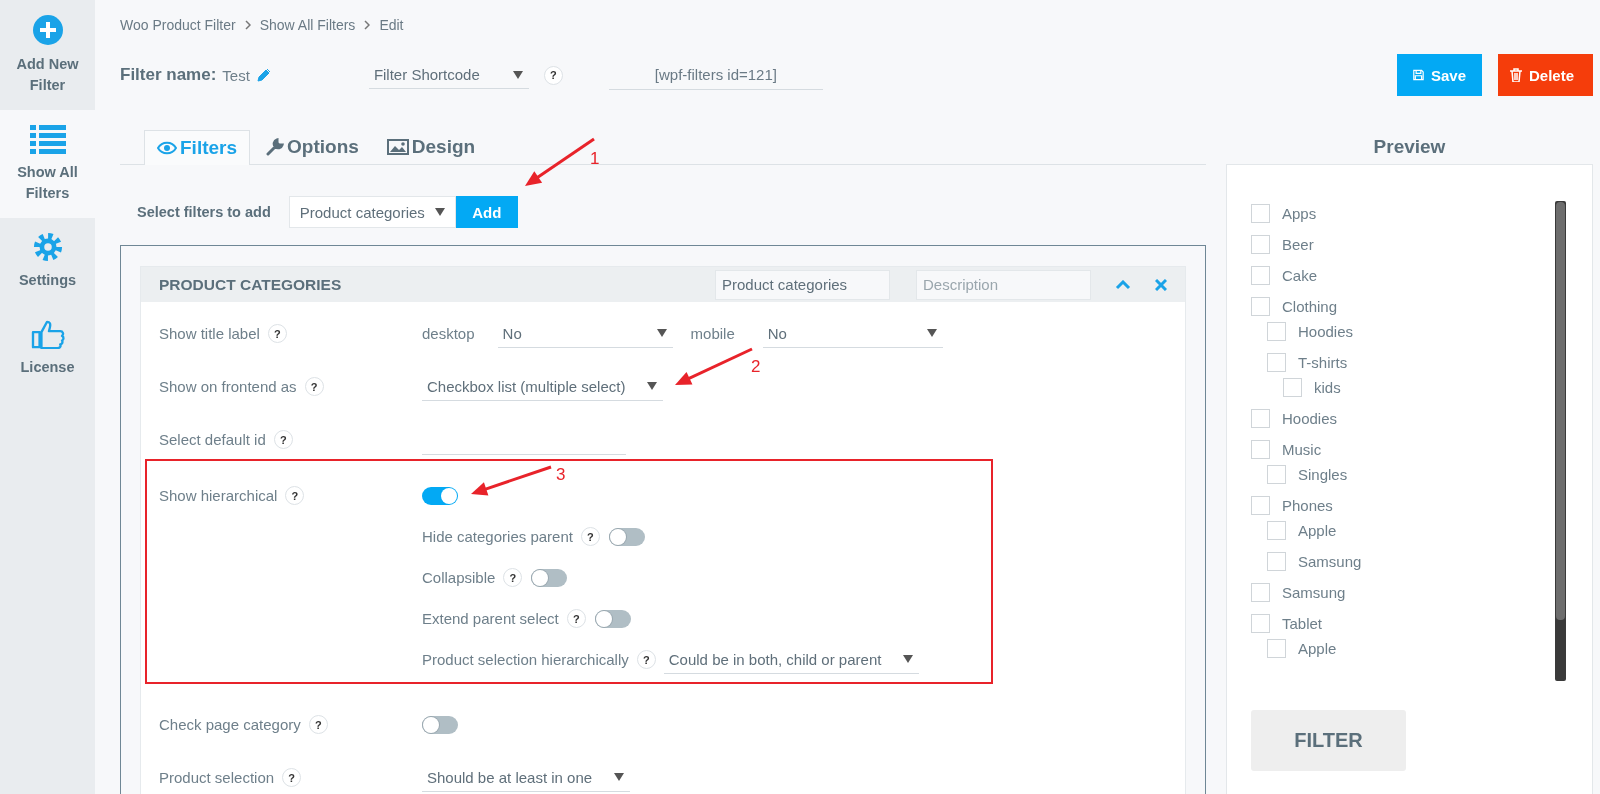  What do you see at coordinates (1299, 213) in the screenshot?
I see `category-label: Apps` at bounding box center [1299, 213].